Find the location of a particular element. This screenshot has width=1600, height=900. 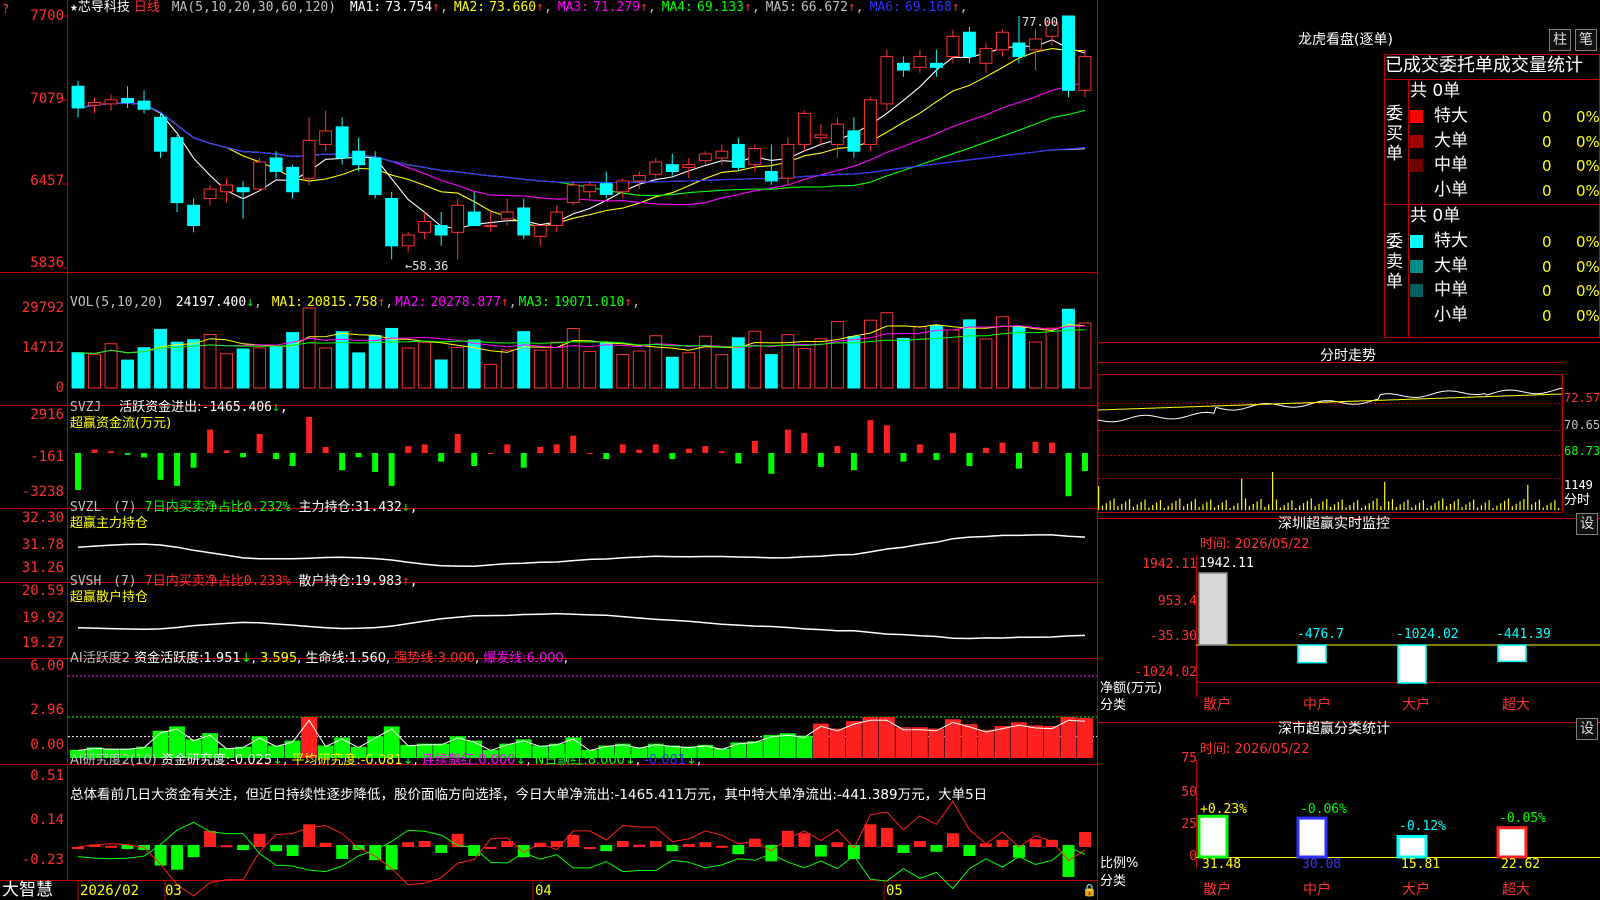

svzl-tick-0: 32.30 is located at coordinates (42, 518).